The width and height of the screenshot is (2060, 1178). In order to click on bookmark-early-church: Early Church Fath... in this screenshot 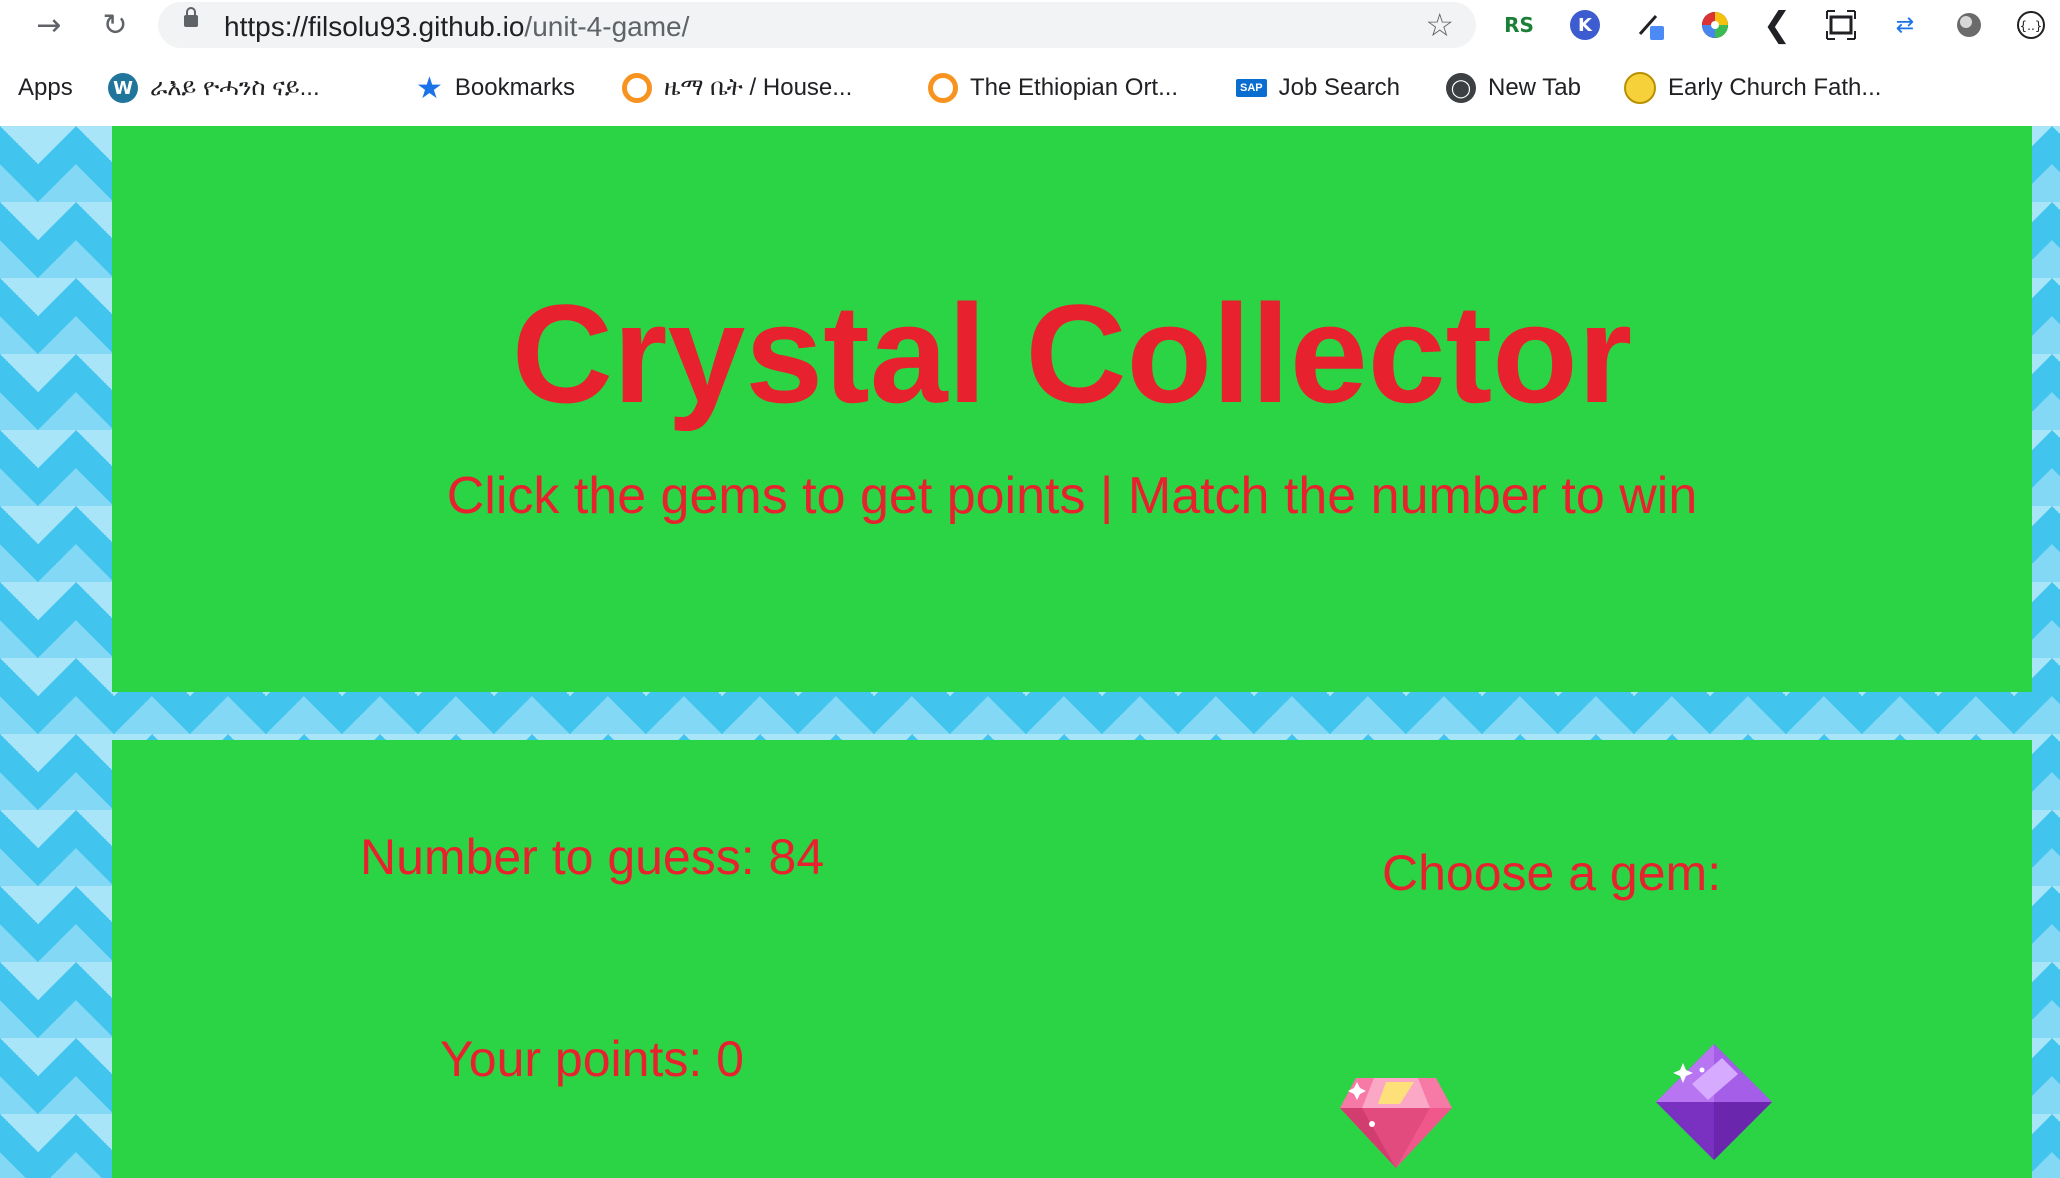, I will do `click(1752, 88)`.